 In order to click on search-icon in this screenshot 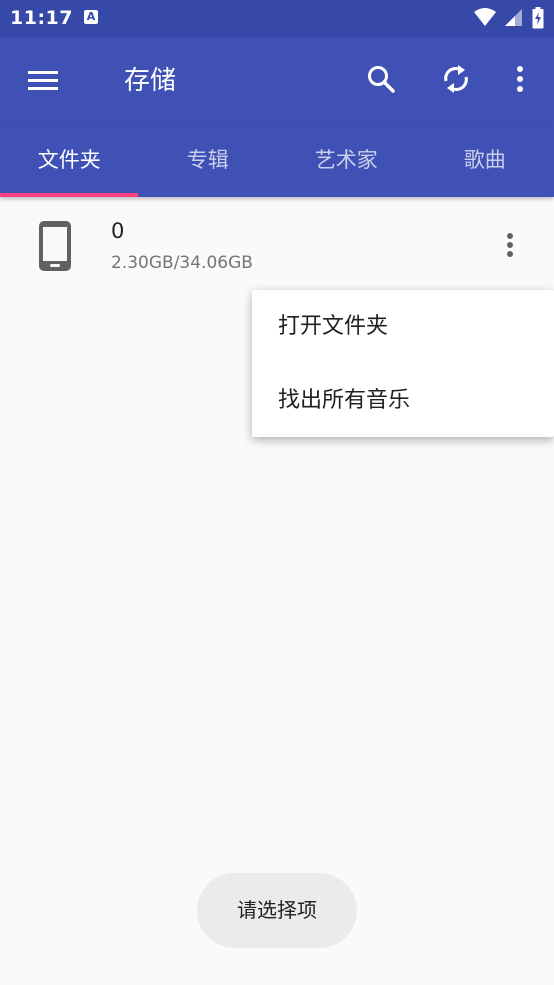, I will do `click(381, 79)`.